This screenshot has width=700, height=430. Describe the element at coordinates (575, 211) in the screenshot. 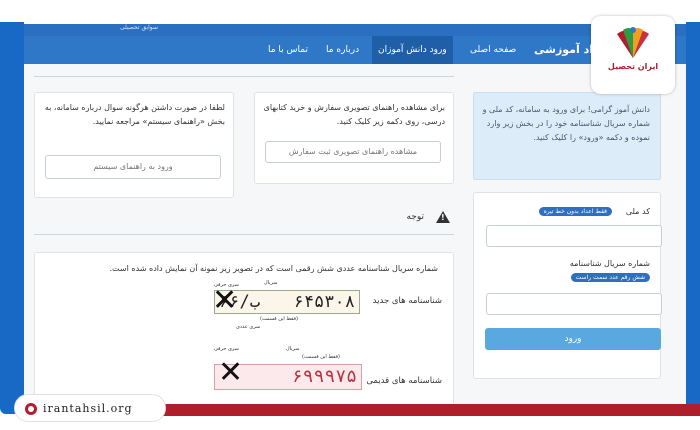

I see `national-code-hint: فقط اعداد بدون خط تیره` at that location.